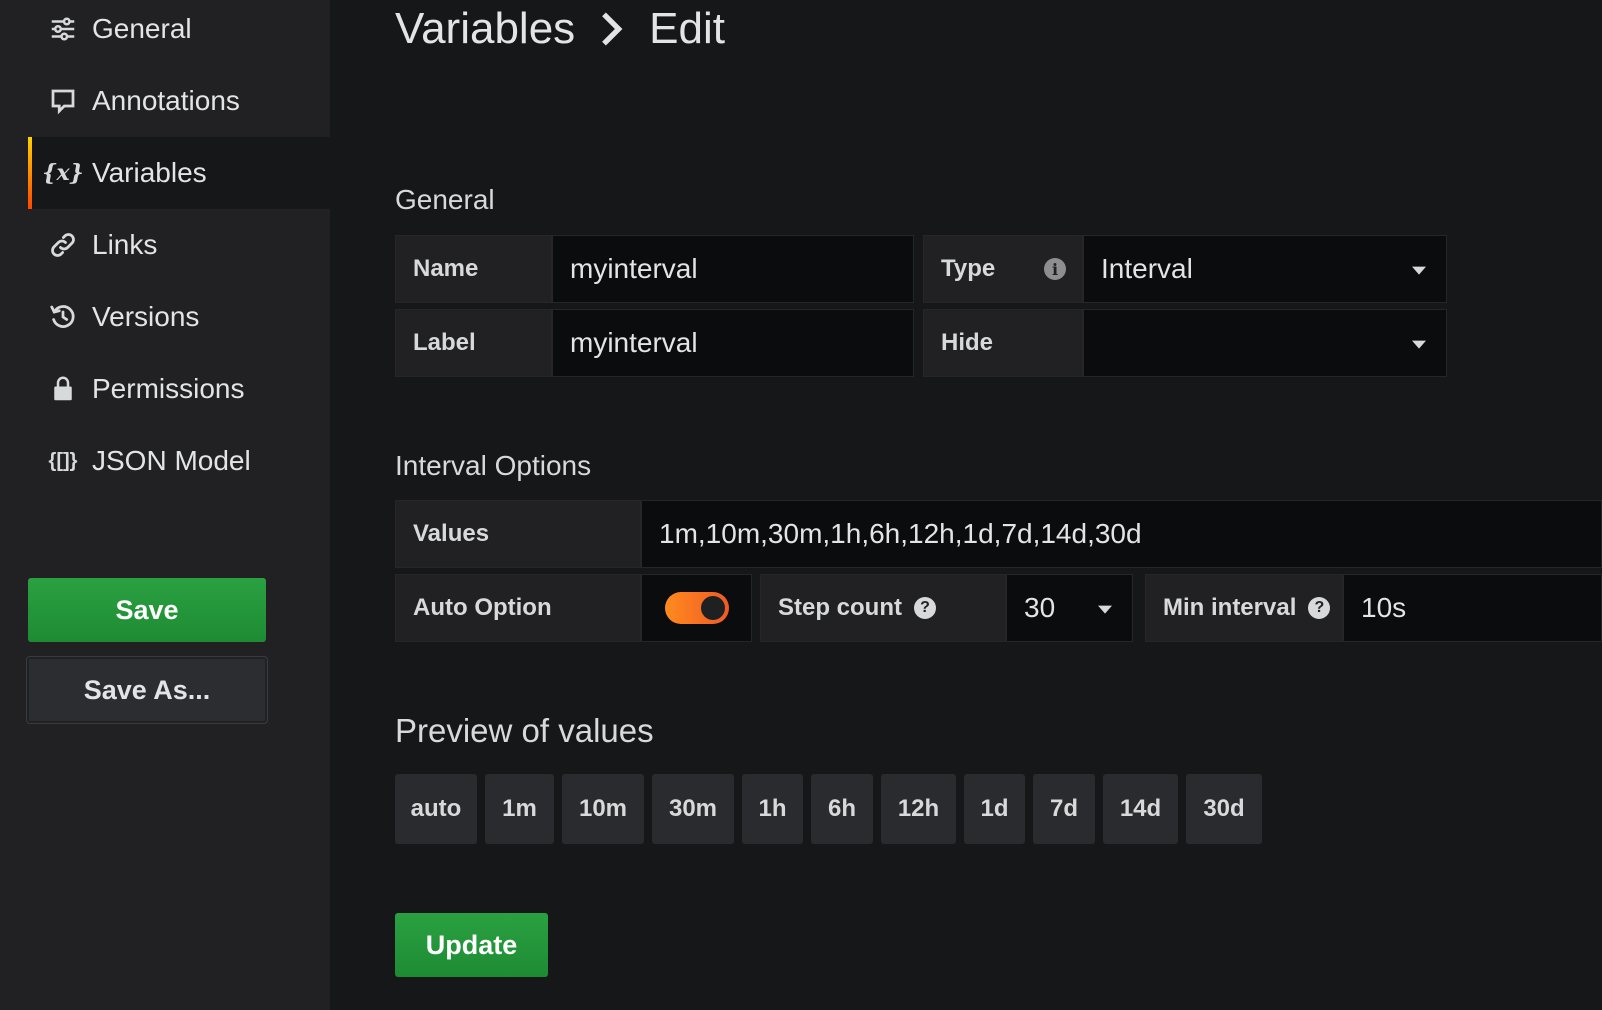 The width and height of the screenshot is (1602, 1010). I want to click on sidebar-item-label: JSON Model, so click(171, 460).